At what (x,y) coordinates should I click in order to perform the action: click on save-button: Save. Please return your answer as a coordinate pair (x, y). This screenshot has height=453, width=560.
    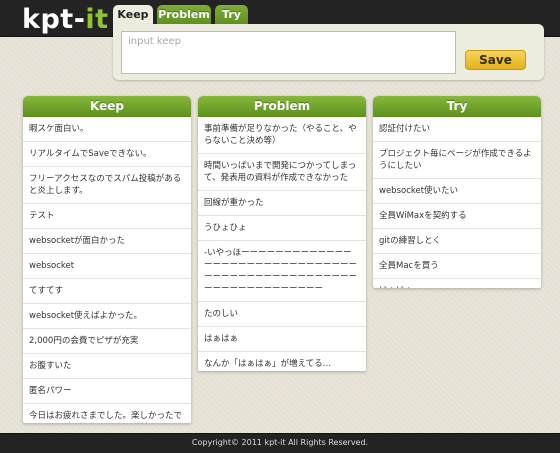
    Looking at the image, I should click on (495, 60).